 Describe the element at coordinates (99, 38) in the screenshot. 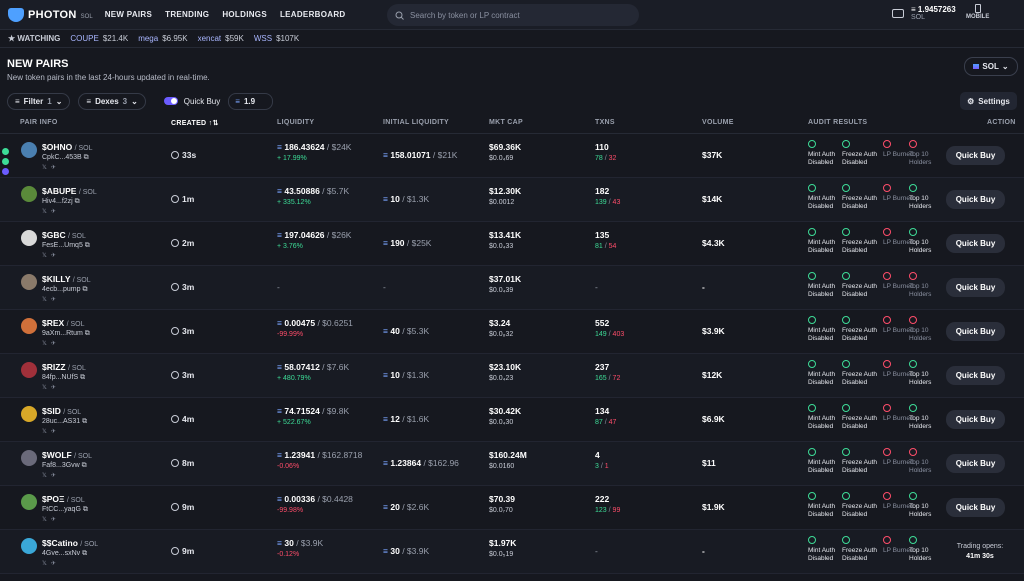

I see `watch-item: COUPE $21.4K` at that location.